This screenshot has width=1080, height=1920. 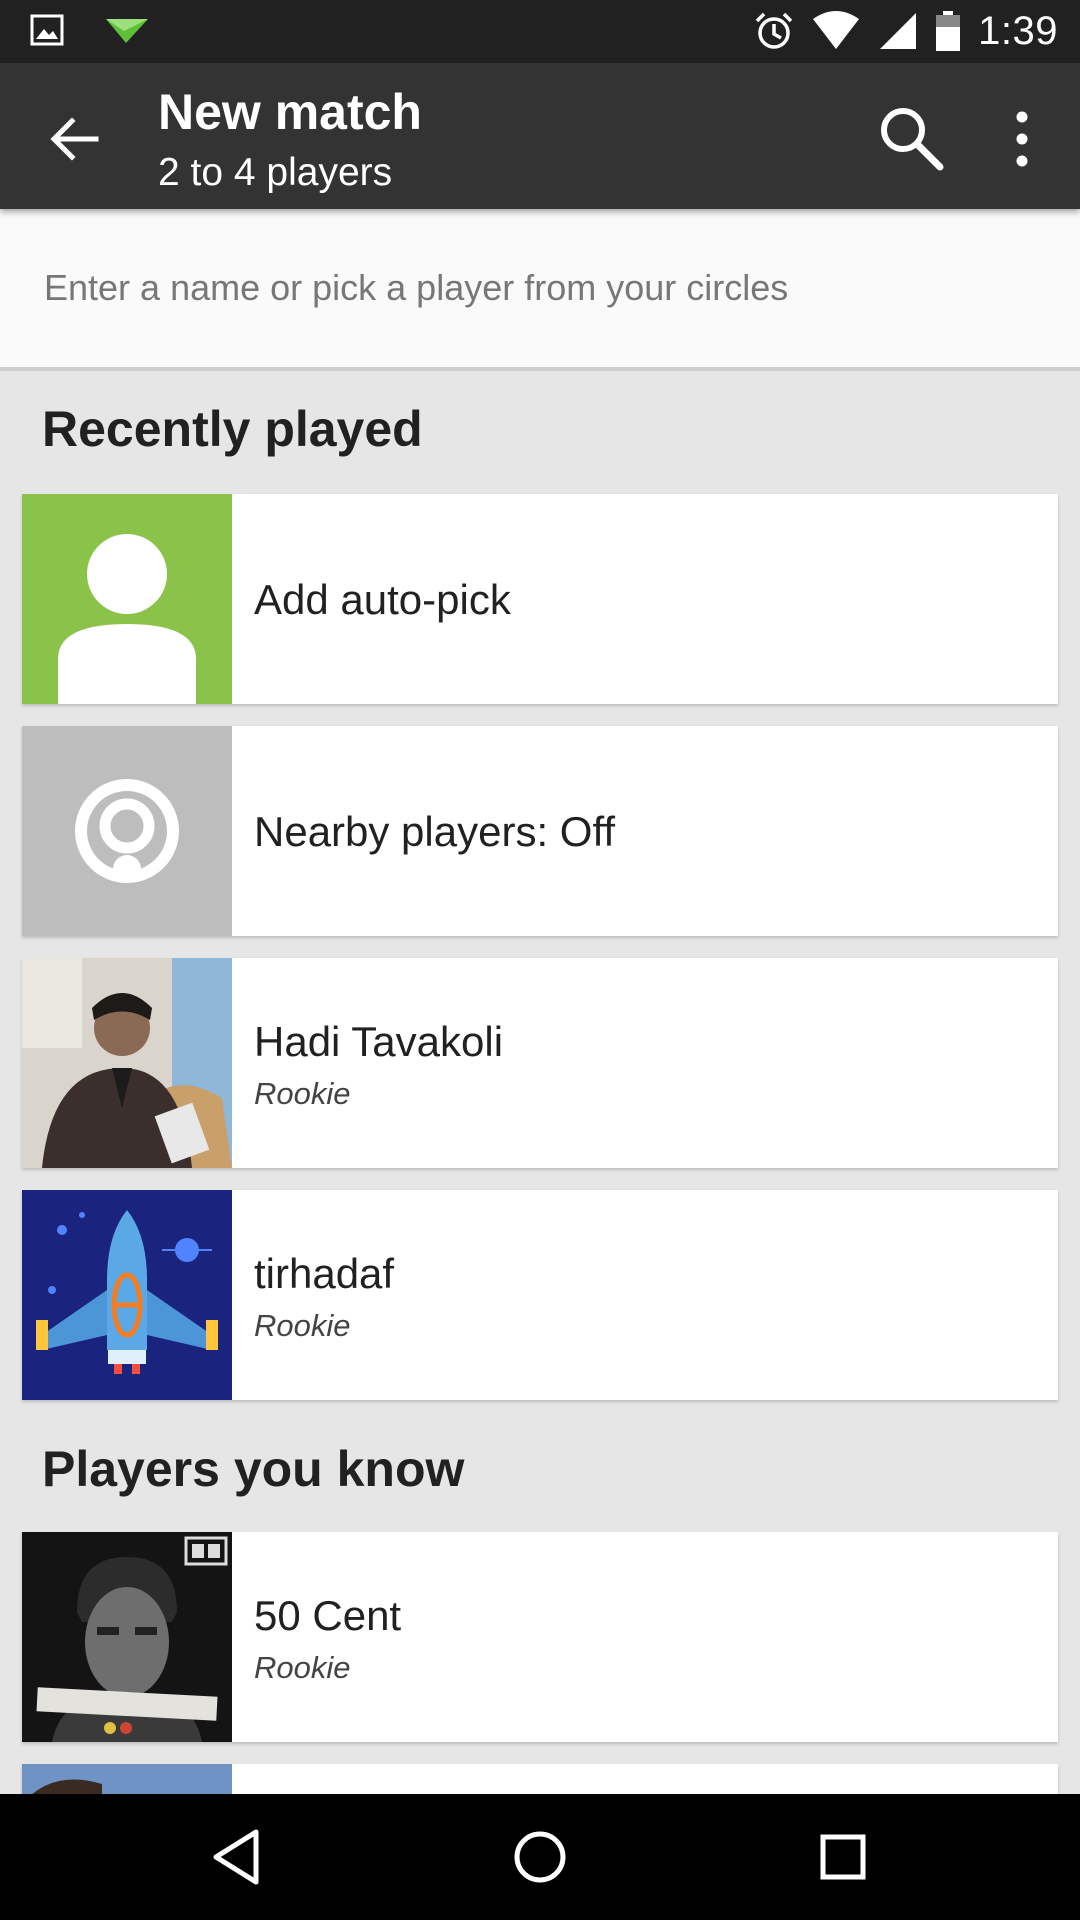 I want to click on player-search-input, so click(x=534, y=288).